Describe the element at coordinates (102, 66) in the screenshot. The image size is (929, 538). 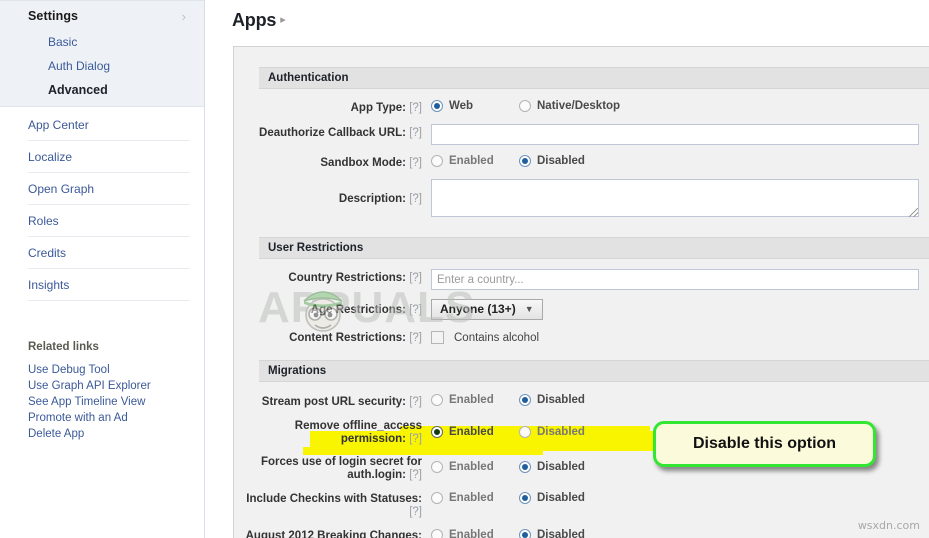
I see `sidebar-item-auth-dialog: Auth Dialog` at that location.